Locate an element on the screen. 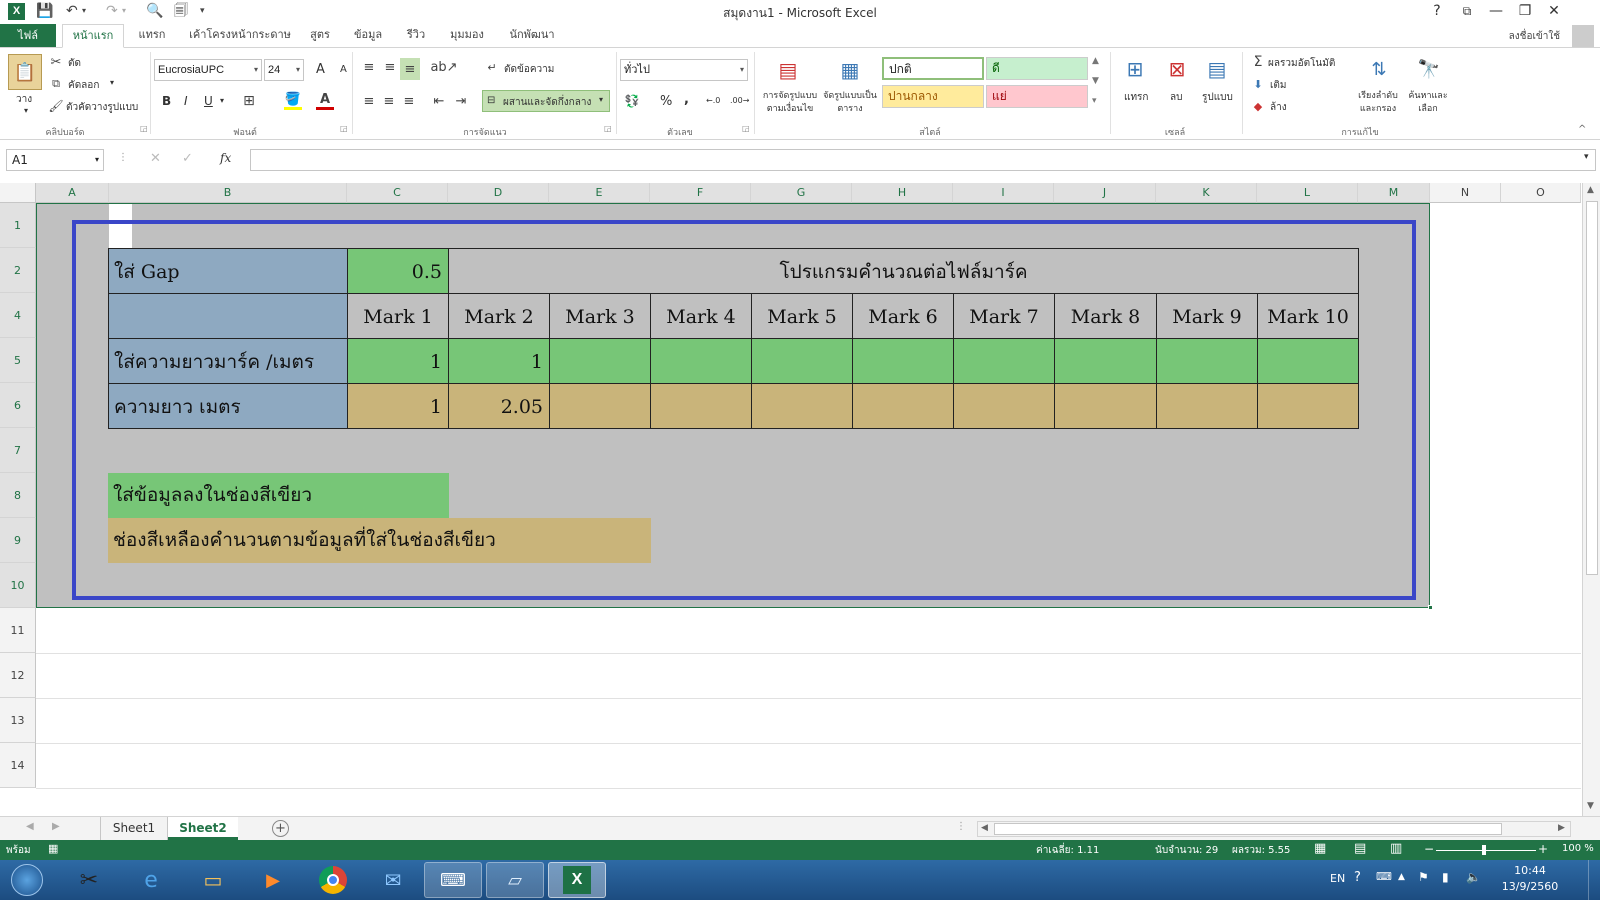 This screenshot has height=900, width=1600. insert-cells-button: แทรก is located at coordinates (1136, 97).